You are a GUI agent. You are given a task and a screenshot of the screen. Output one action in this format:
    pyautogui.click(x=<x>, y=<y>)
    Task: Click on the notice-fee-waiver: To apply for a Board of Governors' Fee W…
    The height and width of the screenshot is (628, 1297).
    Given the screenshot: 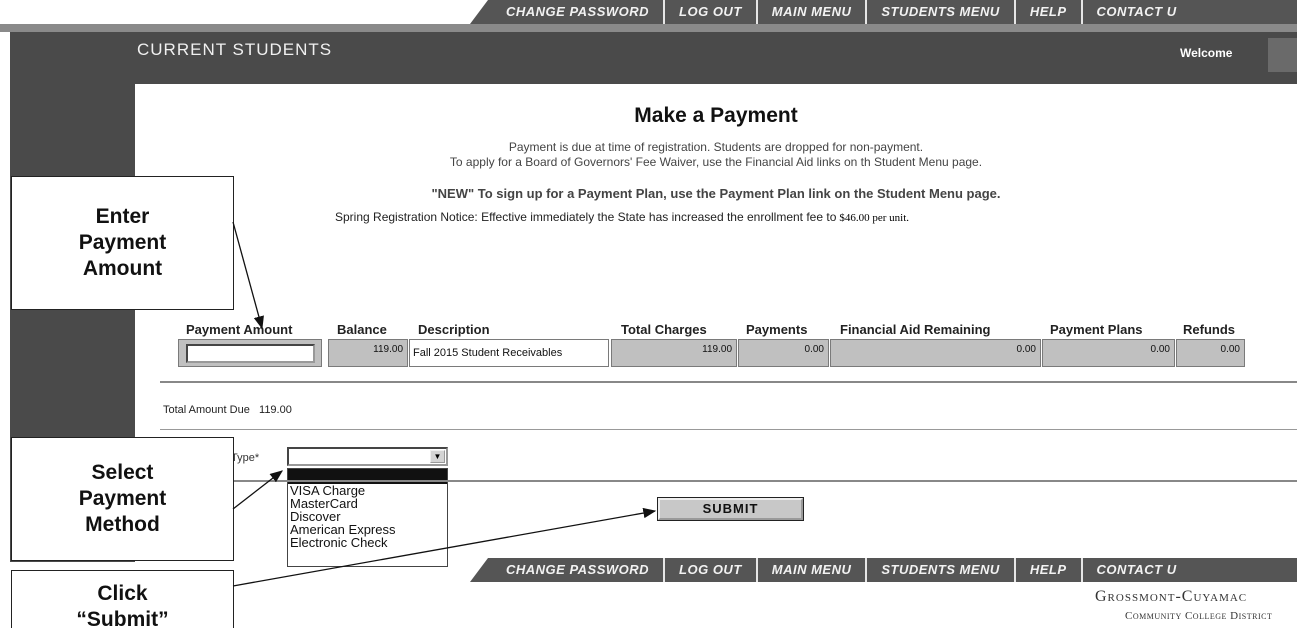 What is the action you would take?
    pyautogui.click(x=716, y=162)
    